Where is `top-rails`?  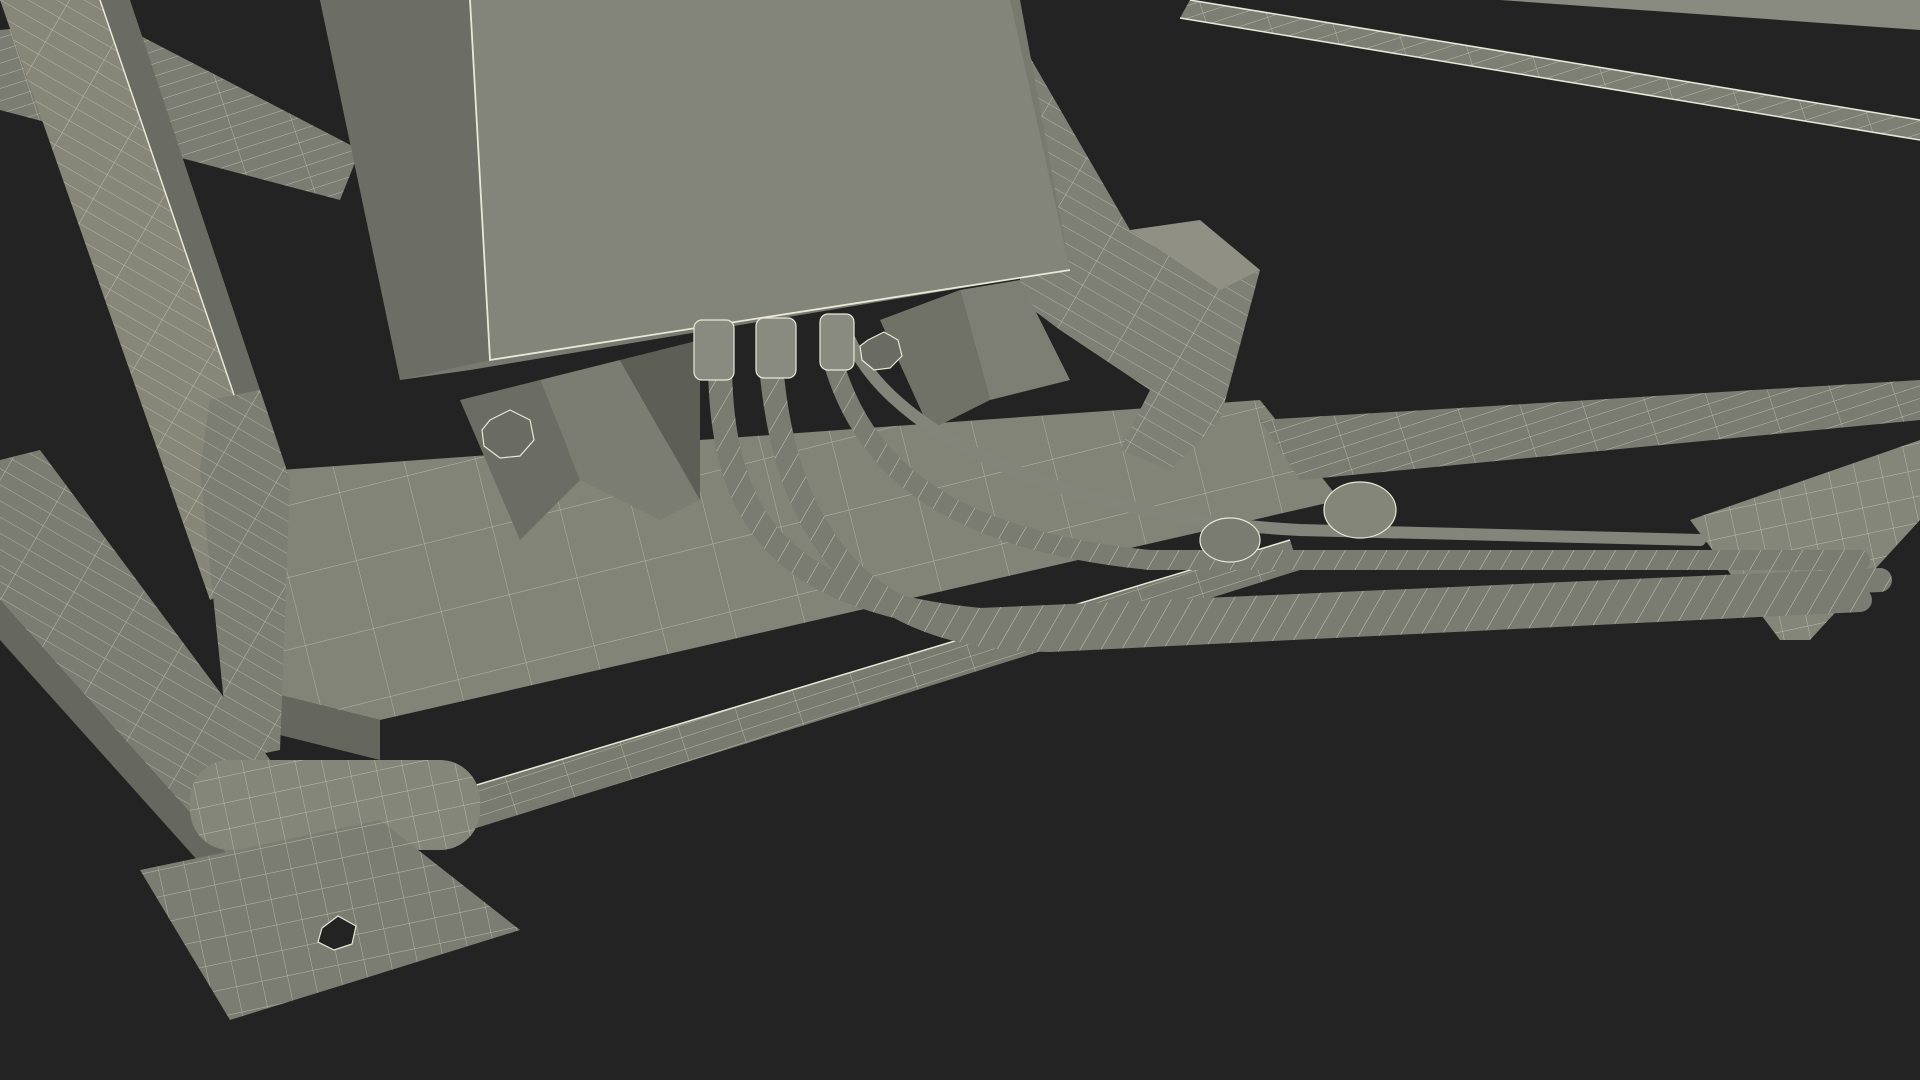
top-rails is located at coordinates (1540, 70).